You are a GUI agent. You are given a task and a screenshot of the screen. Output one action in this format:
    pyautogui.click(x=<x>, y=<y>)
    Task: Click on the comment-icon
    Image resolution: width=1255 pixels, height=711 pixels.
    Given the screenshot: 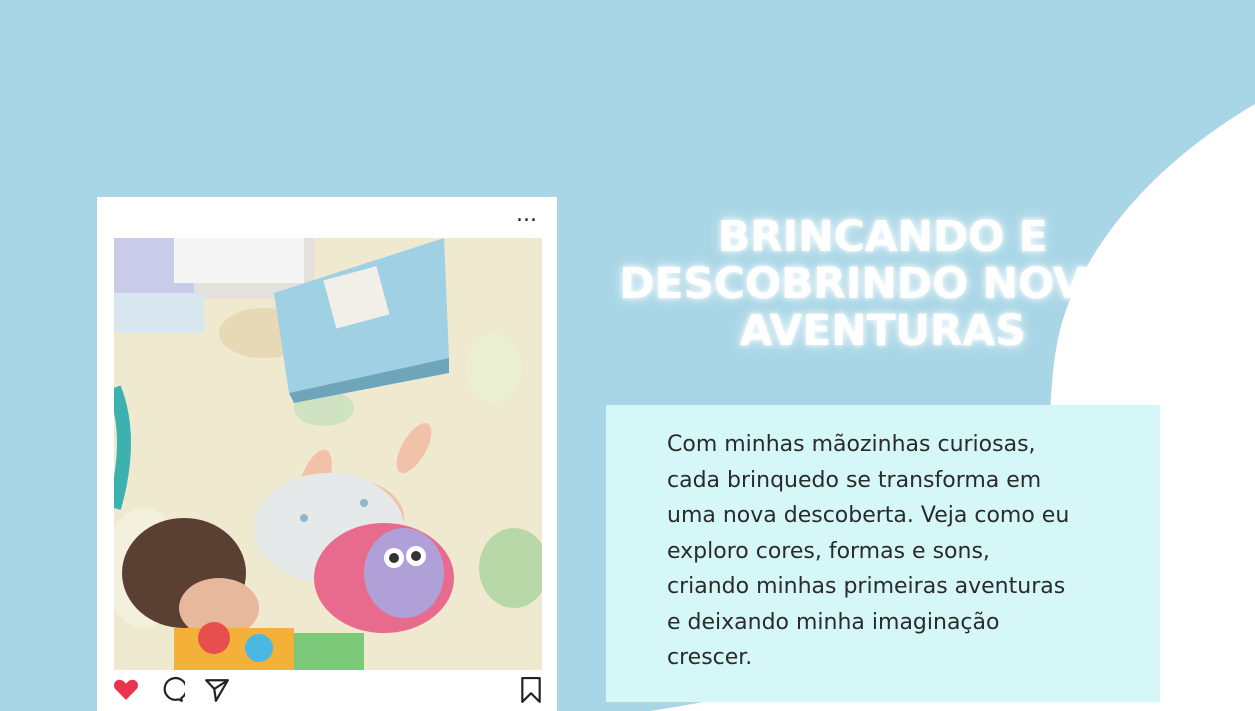 What is the action you would take?
    pyautogui.click(x=173, y=692)
    